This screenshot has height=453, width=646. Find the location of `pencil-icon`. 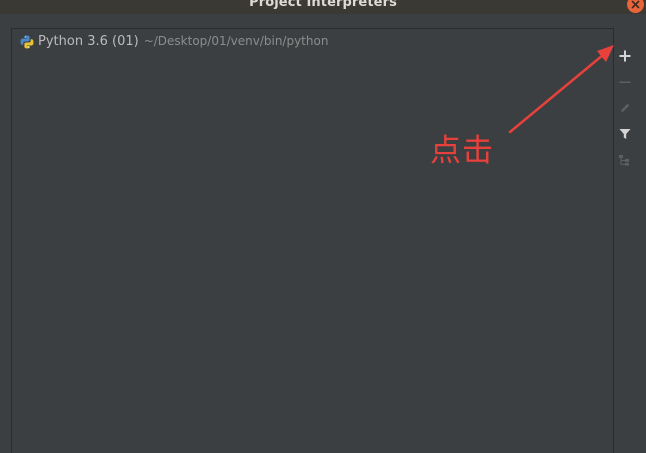

pencil-icon is located at coordinates (625, 107).